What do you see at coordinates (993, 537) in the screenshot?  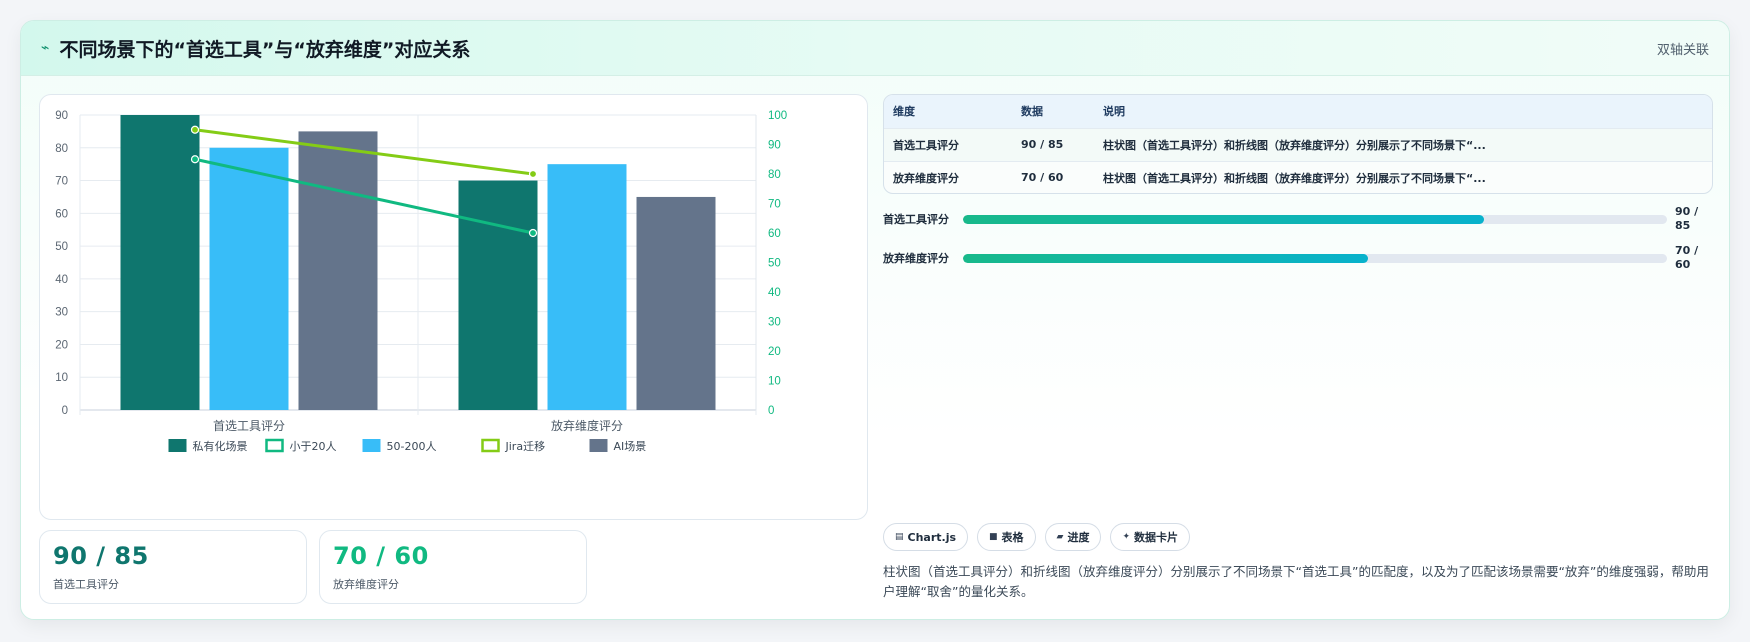 I see `table-icon: ■` at bounding box center [993, 537].